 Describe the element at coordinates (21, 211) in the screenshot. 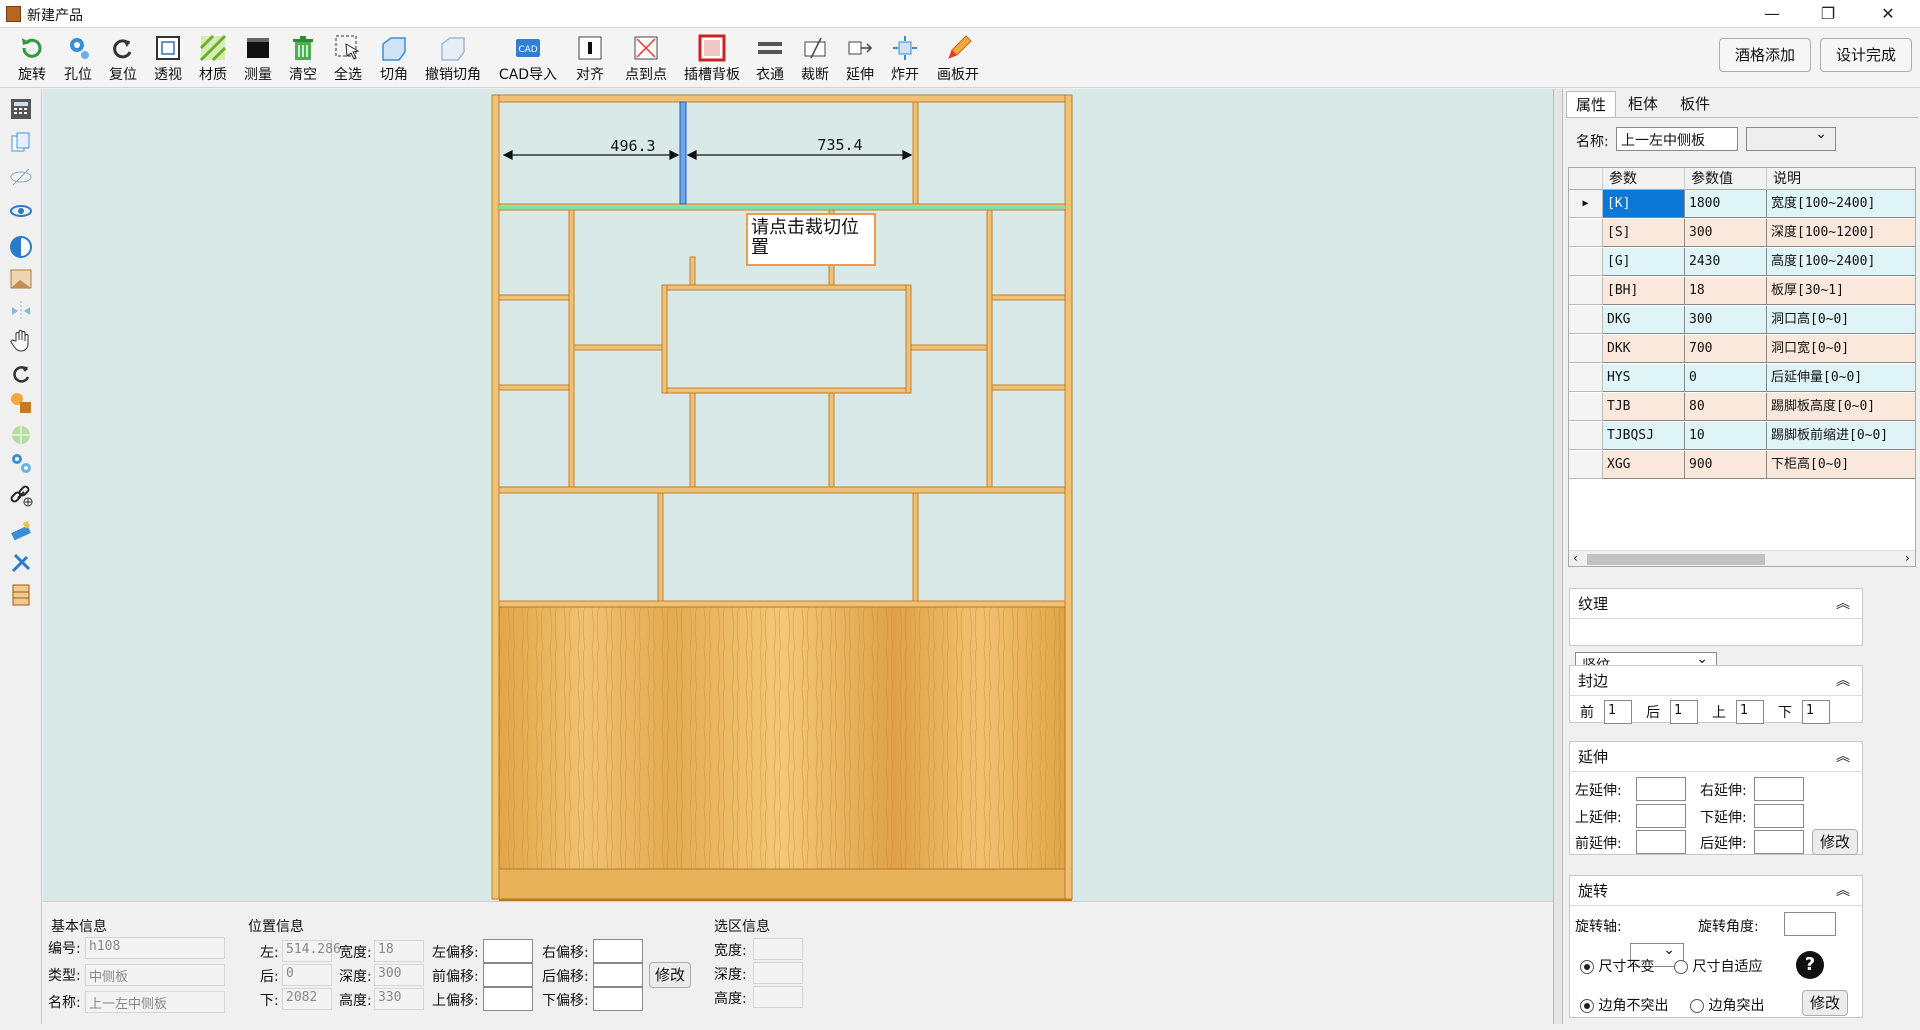

I see `eye-icon` at that location.